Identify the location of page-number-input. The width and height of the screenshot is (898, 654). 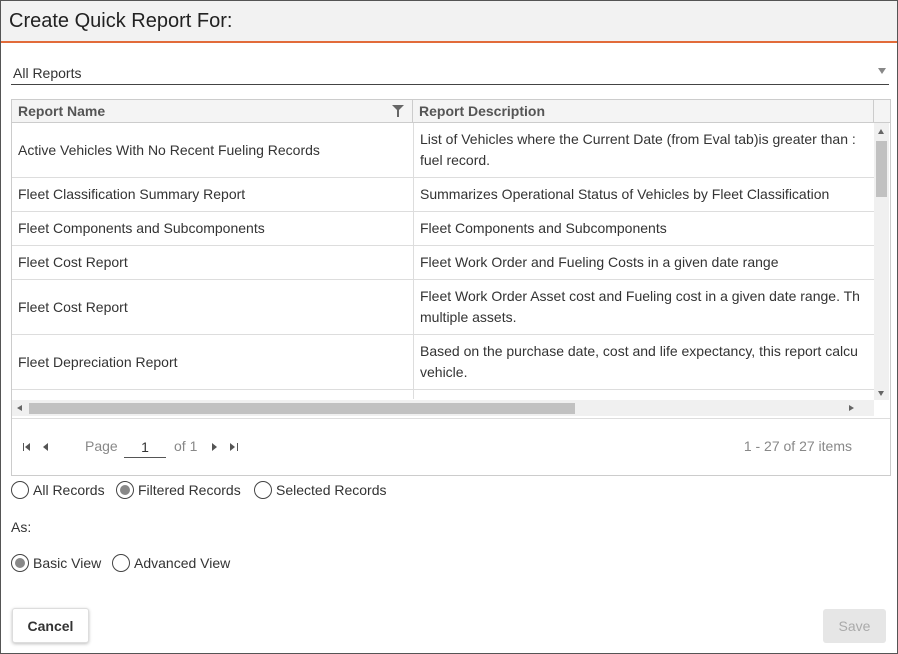
(145, 447).